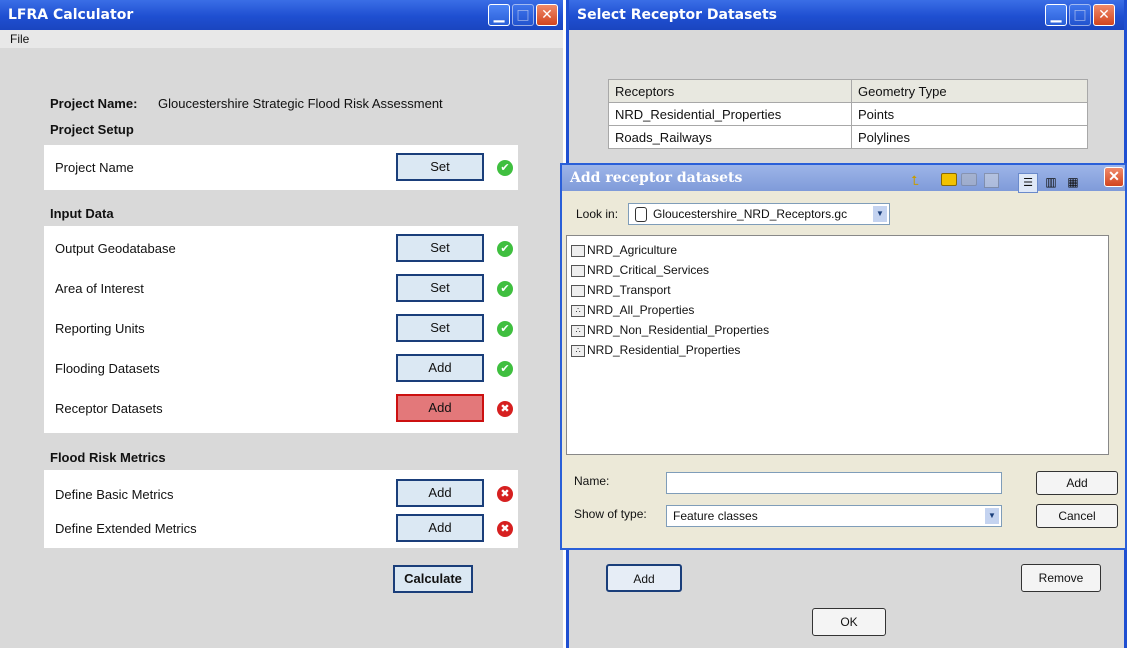  I want to click on list-item: ∴ NRD_All_Properties, so click(632, 310).